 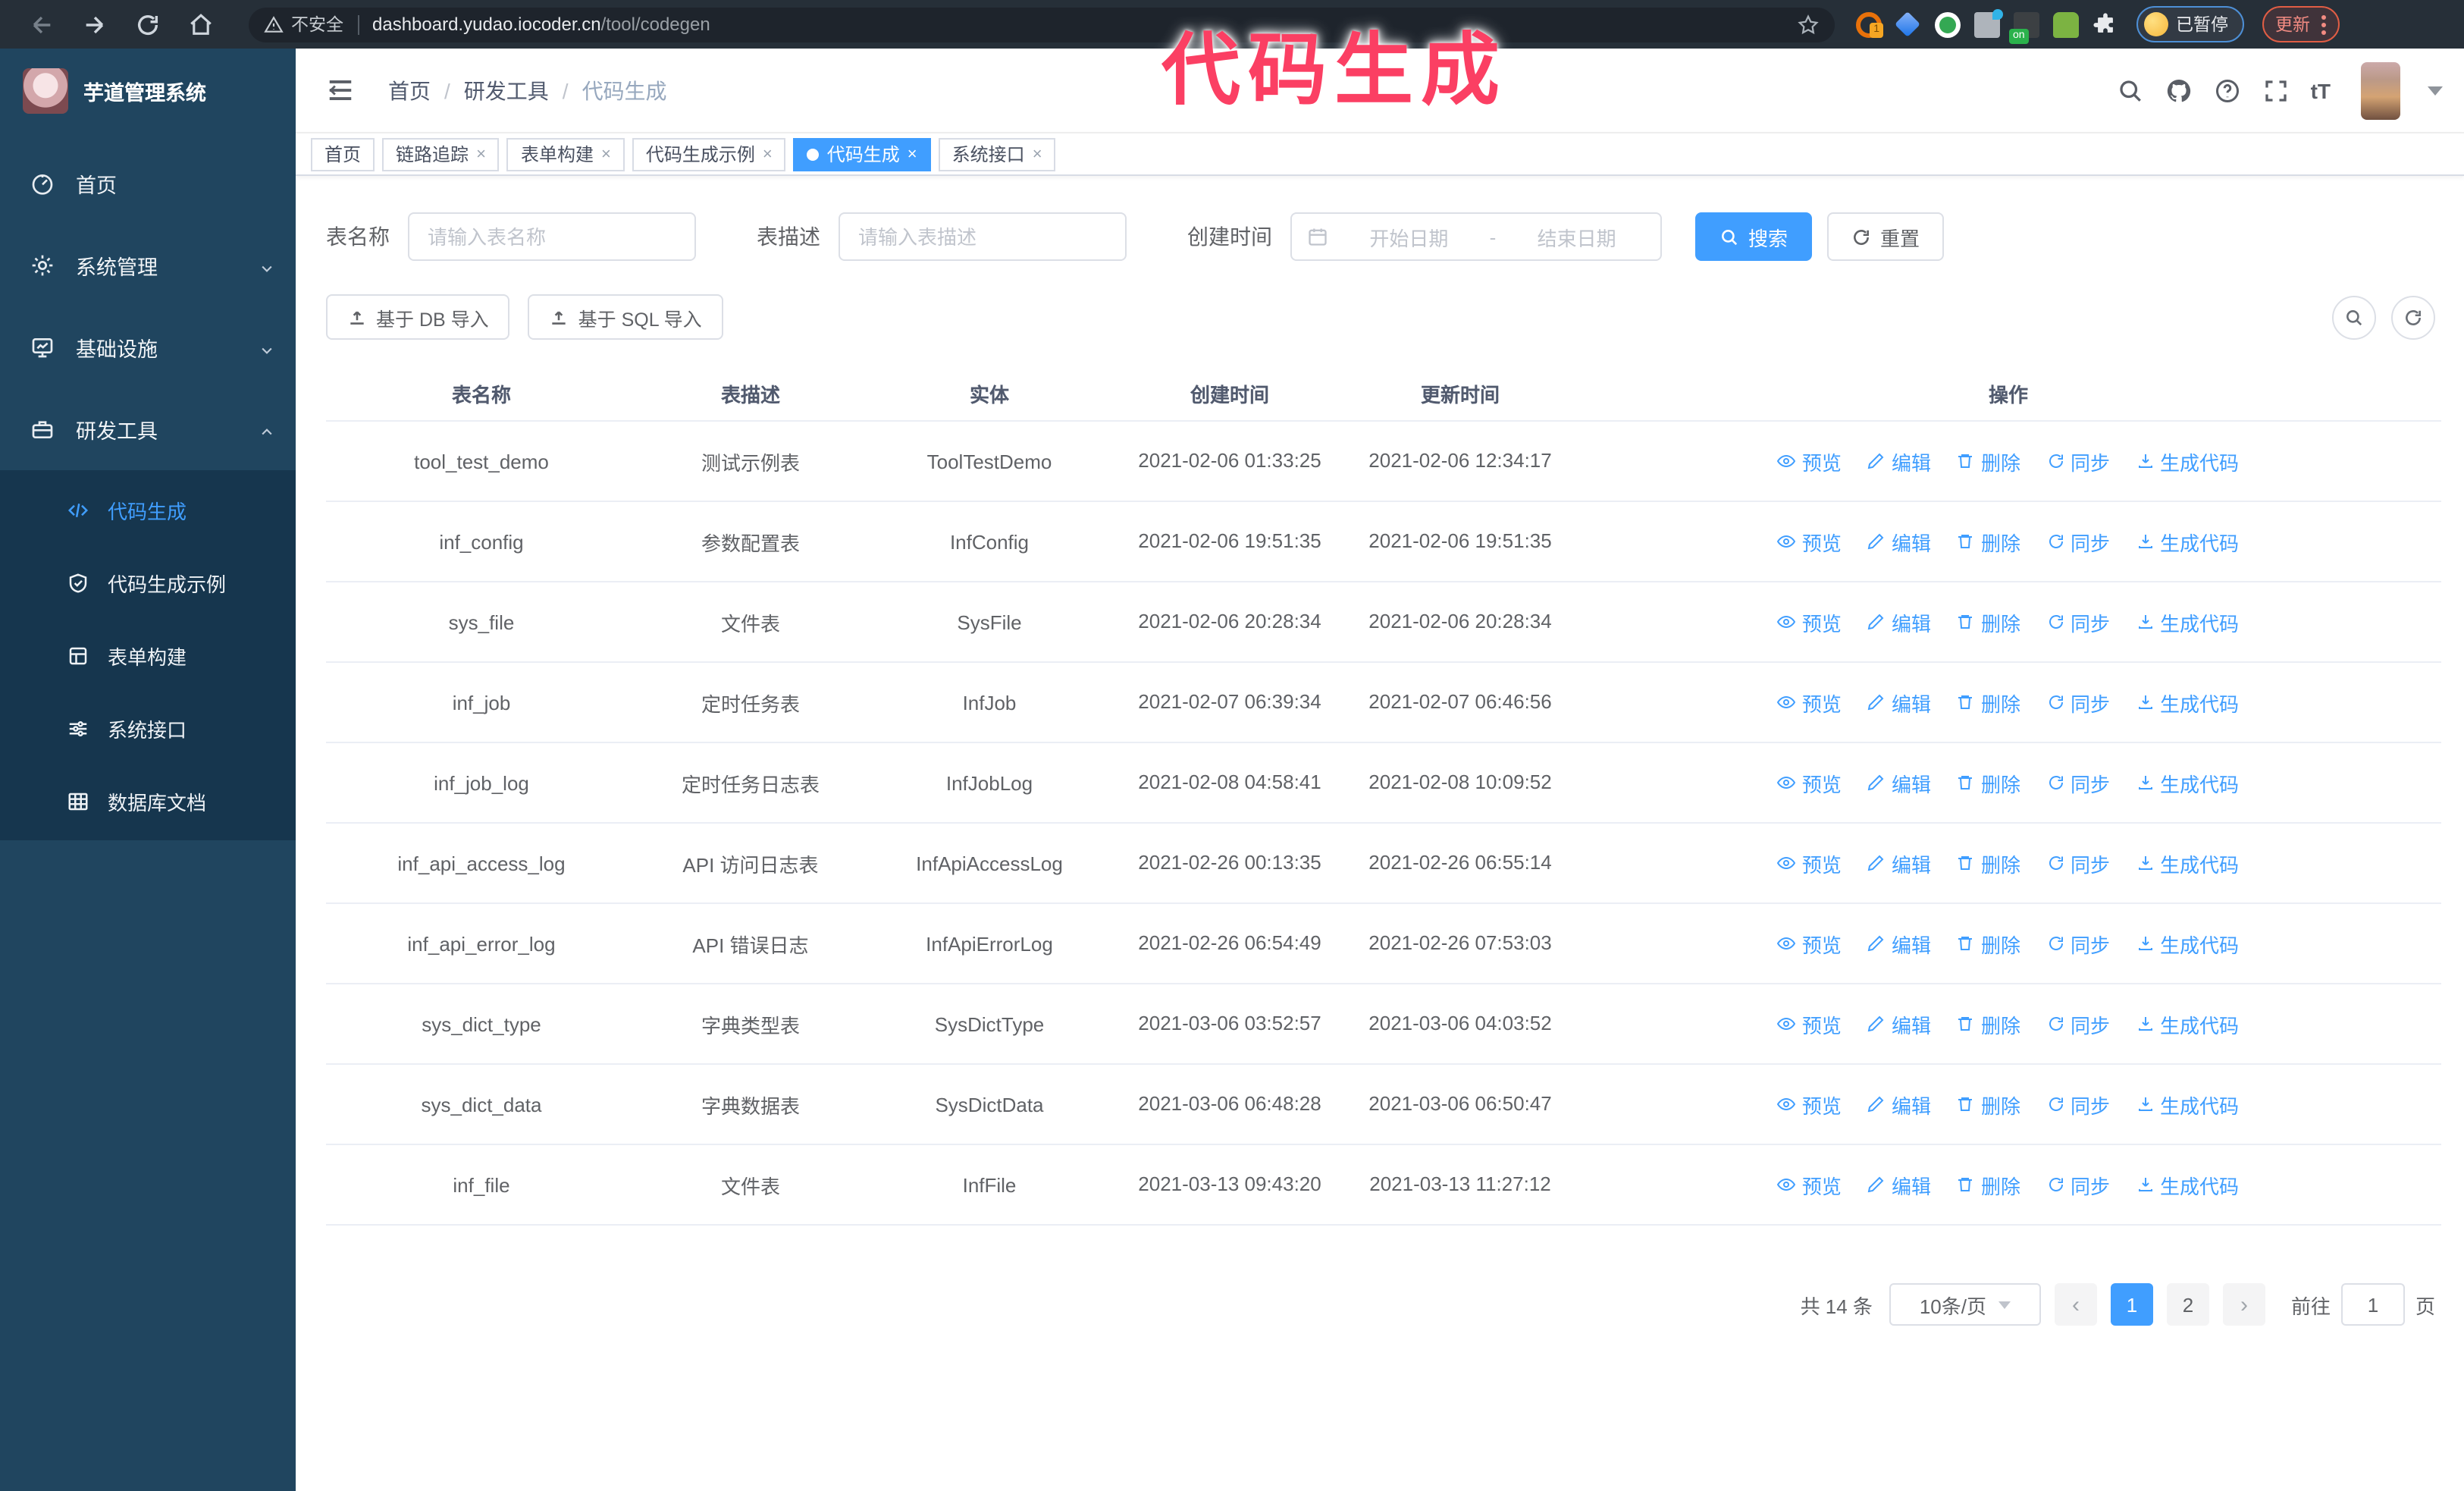 I want to click on browser-reload-icon, so click(x=148, y=24).